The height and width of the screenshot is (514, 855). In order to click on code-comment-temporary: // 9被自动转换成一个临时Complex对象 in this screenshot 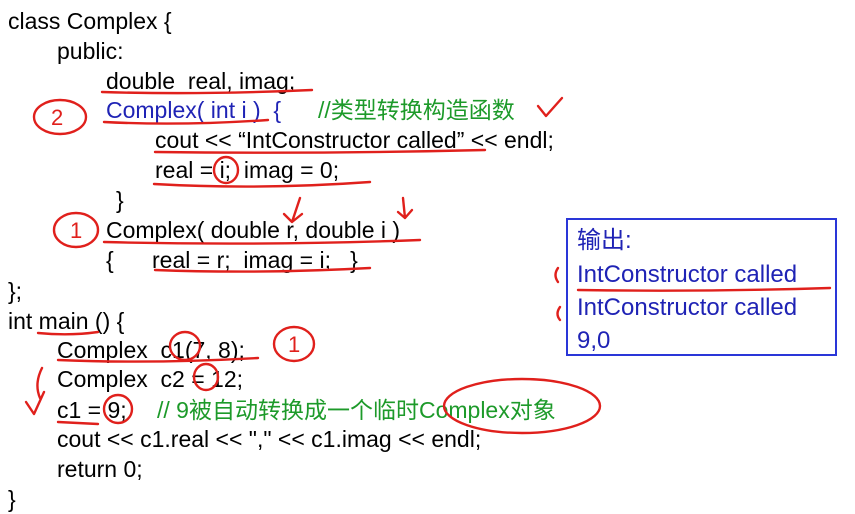, I will do `click(356, 410)`.